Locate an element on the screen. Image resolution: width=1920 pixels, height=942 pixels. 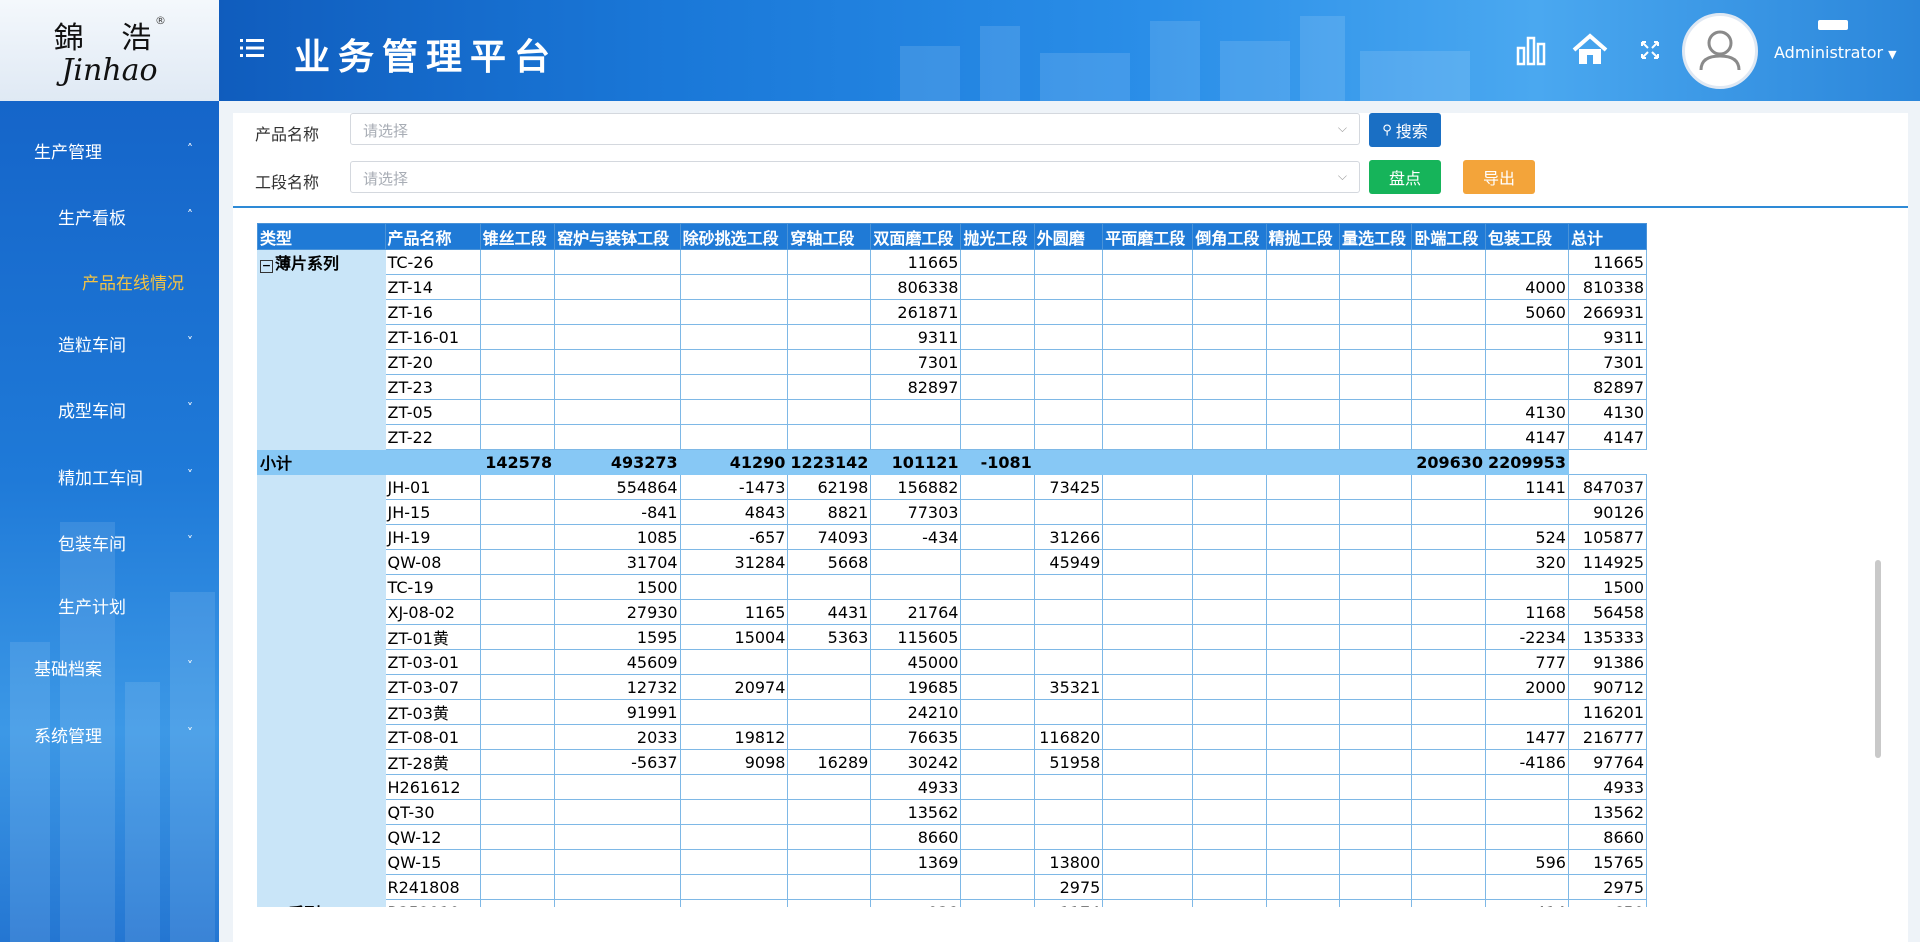
value-cell: 16289 is located at coordinates (829, 762).